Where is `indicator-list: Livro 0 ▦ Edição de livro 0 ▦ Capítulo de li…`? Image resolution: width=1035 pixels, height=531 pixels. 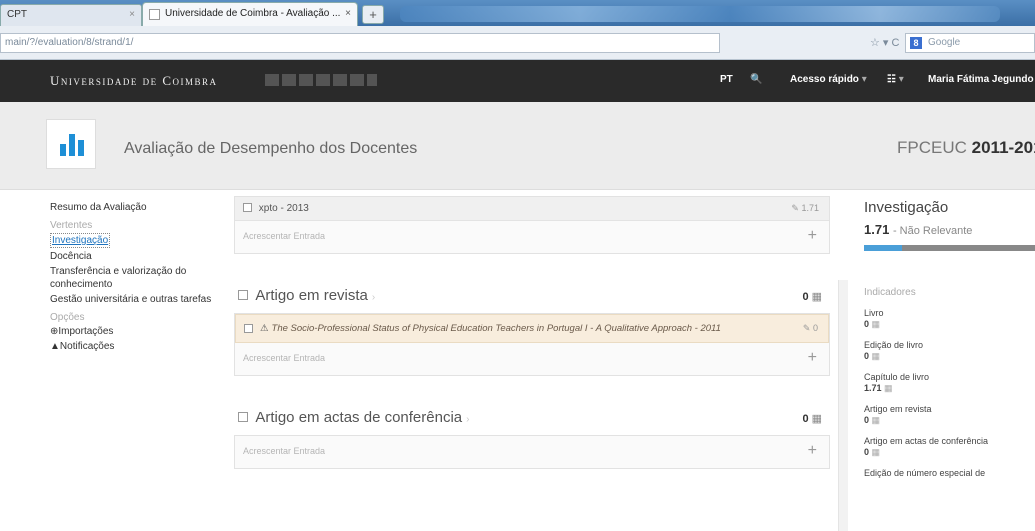 indicator-list: Livro 0 ▦ Edição de livro 0 ▦ Capítulo de li… is located at coordinates (949, 393).